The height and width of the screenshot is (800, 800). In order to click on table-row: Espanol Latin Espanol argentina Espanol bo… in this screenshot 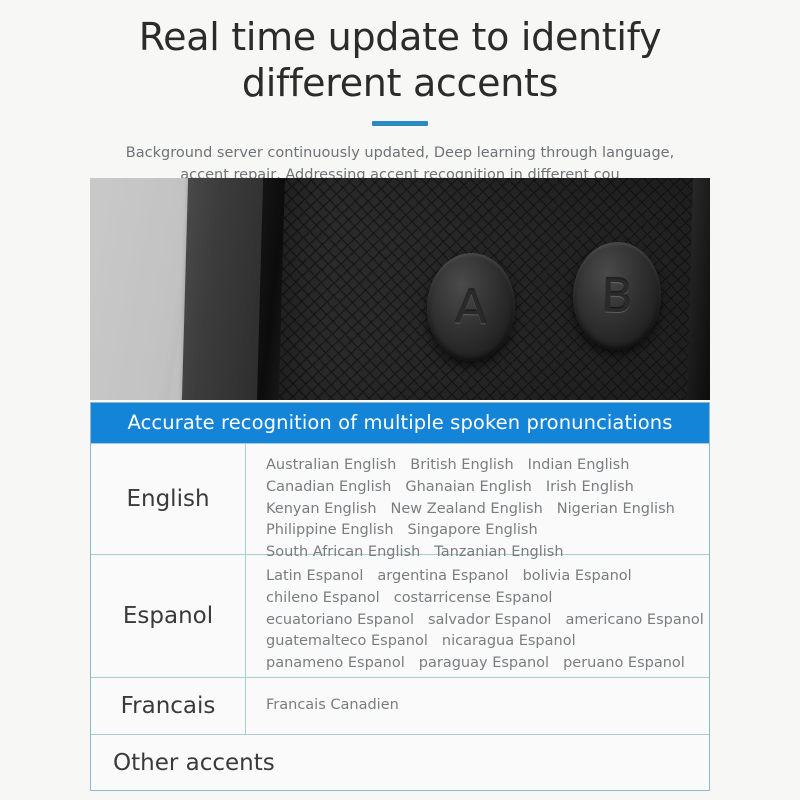, I will do `click(400, 615)`.